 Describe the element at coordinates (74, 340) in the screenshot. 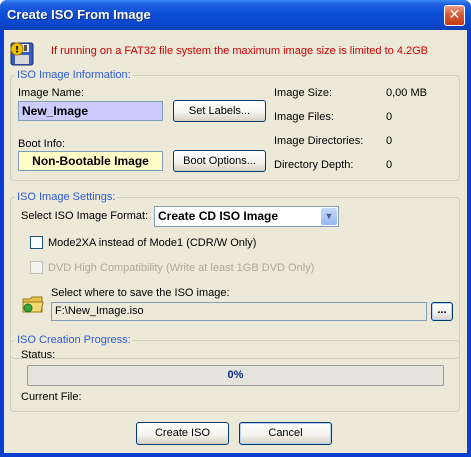

I see `group-title-progress: ISO Creation Progress:` at that location.